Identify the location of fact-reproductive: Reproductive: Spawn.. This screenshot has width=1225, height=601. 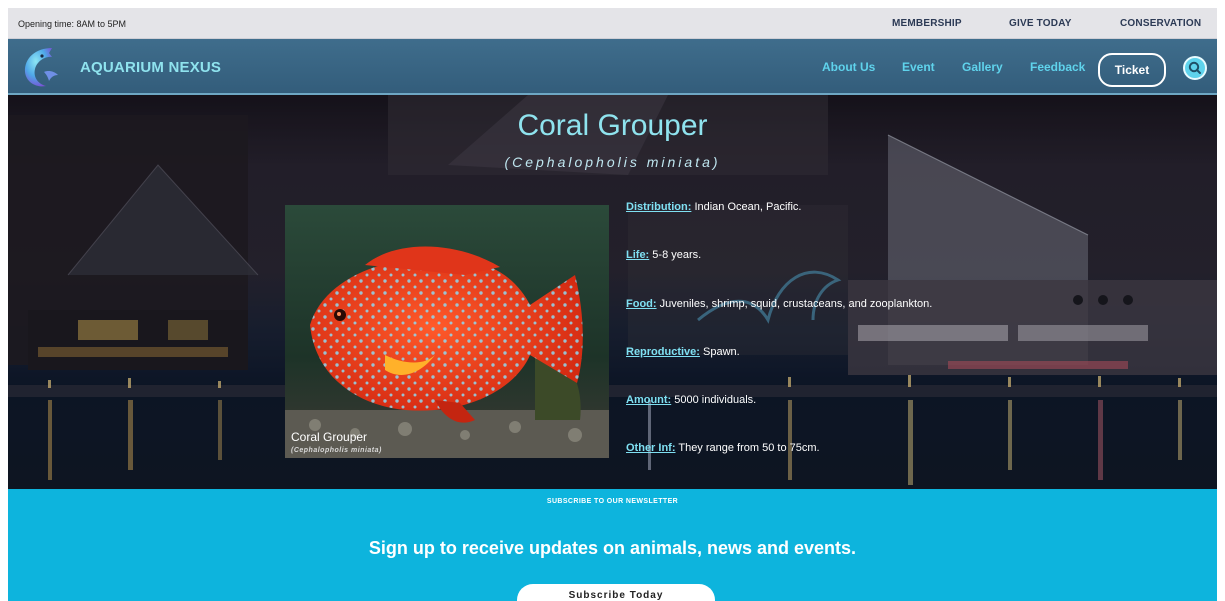
(683, 352).